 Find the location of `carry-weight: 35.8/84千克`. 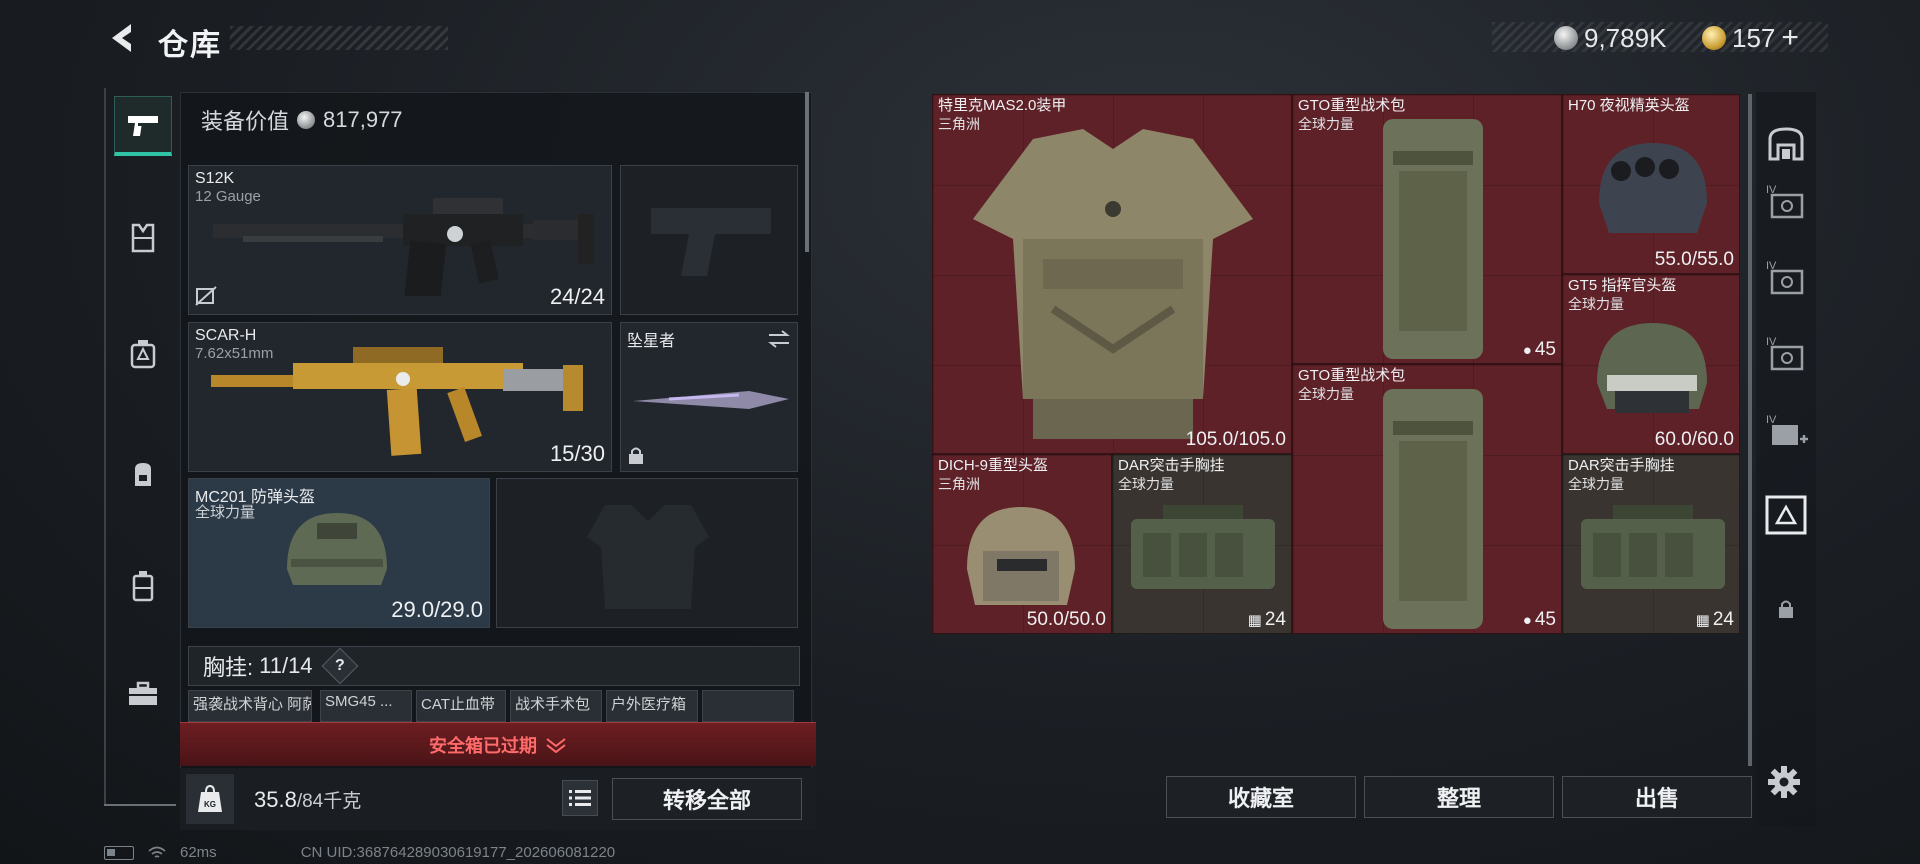

carry-weight: 35.8/84千克 is located at coordinates (307, 799).